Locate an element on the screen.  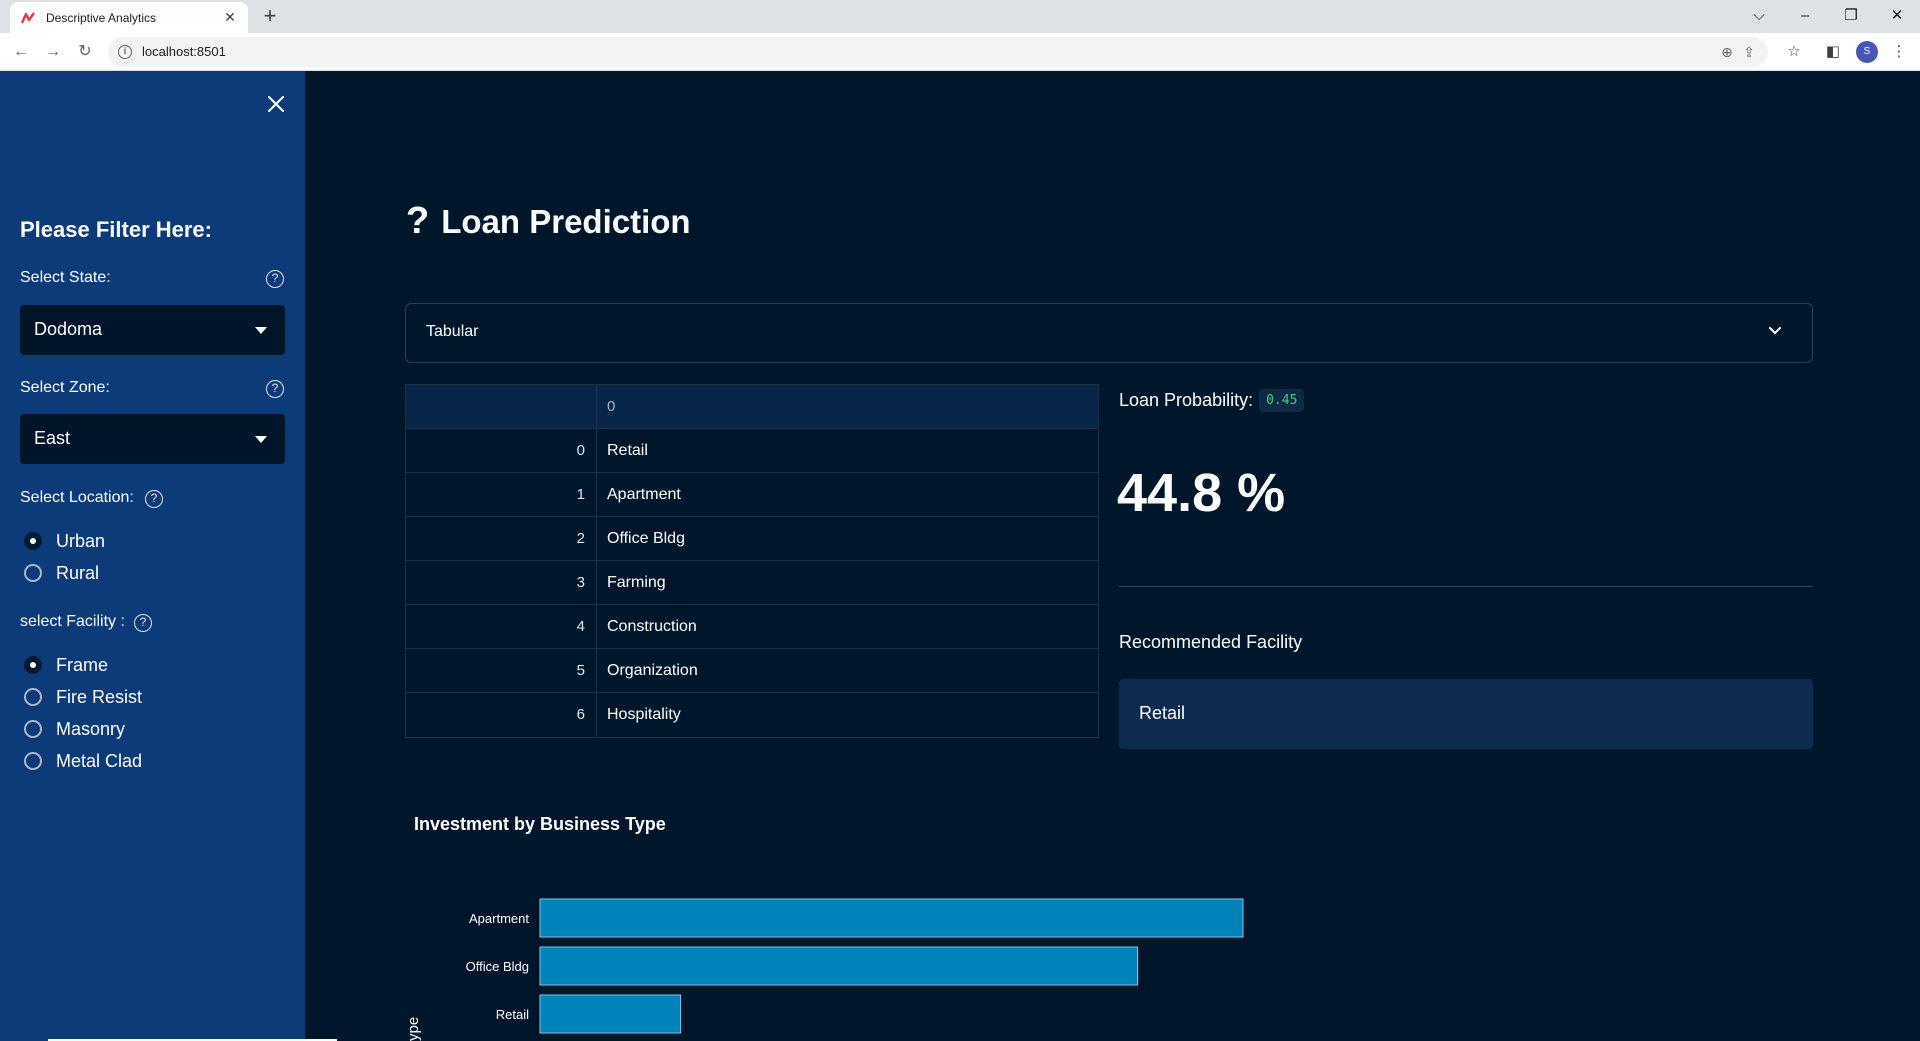
recommended-facility-value: Retail is located at coordinates (1162, 713).